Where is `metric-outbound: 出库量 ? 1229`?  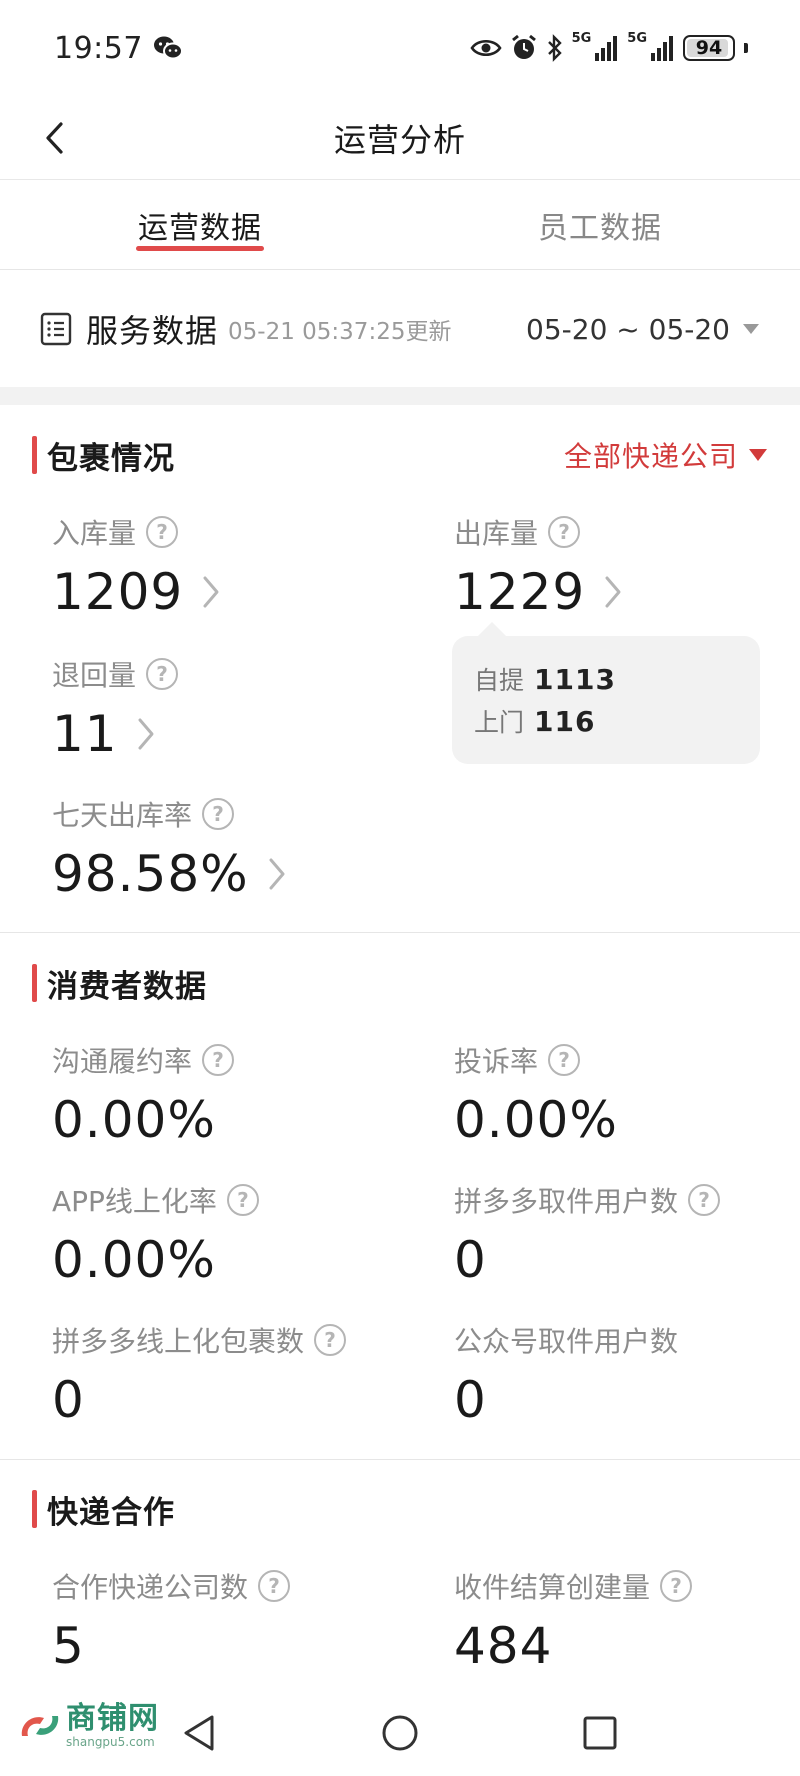 metric-outbound: 出库量 ? 1229 is located at coordinates (538, 567).